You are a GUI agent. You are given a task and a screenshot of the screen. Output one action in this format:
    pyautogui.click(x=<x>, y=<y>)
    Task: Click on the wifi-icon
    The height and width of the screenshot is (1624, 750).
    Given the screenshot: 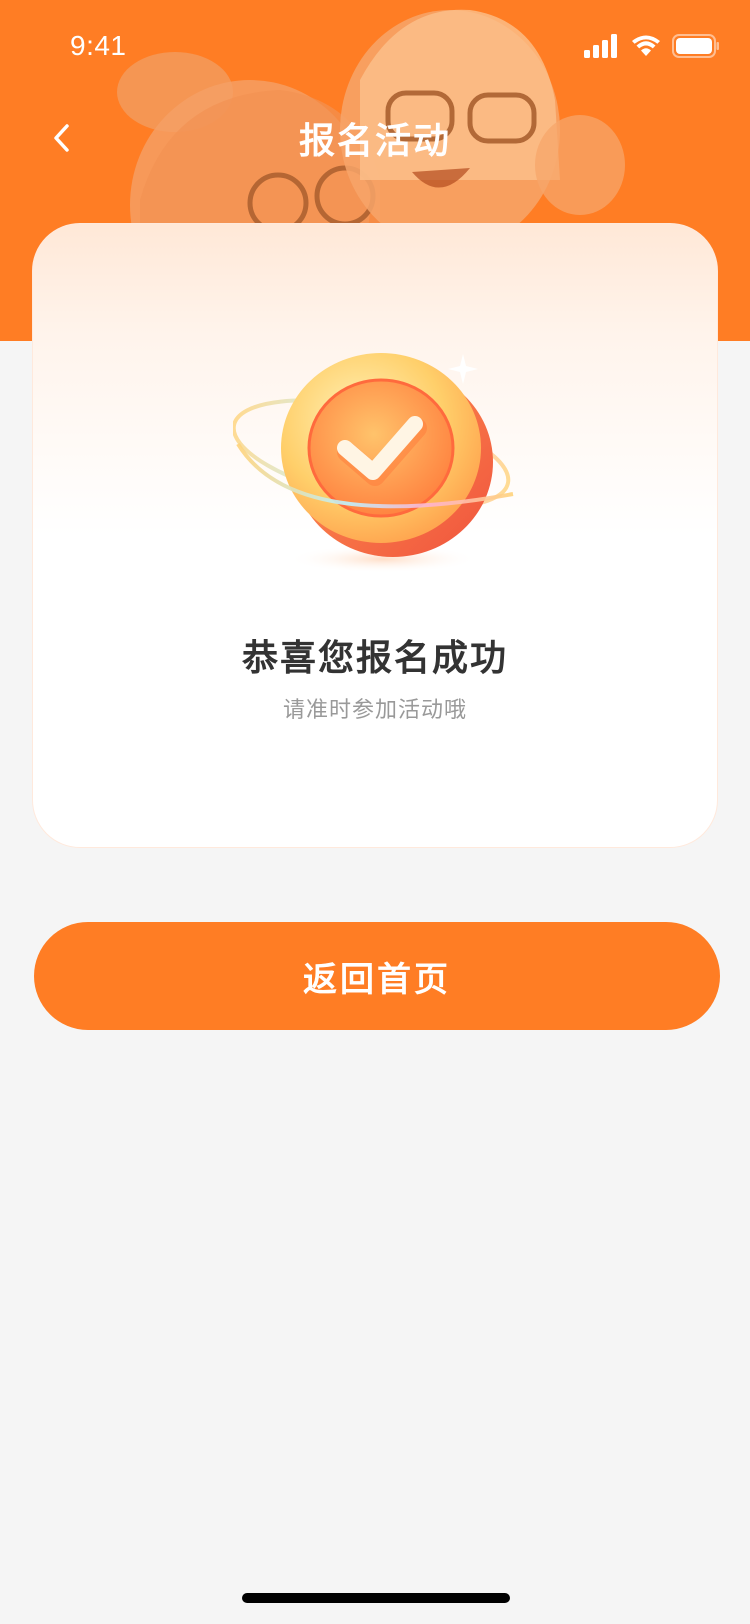 What is the action you would take?
    pyautogui.click(x=646, y=45)
    